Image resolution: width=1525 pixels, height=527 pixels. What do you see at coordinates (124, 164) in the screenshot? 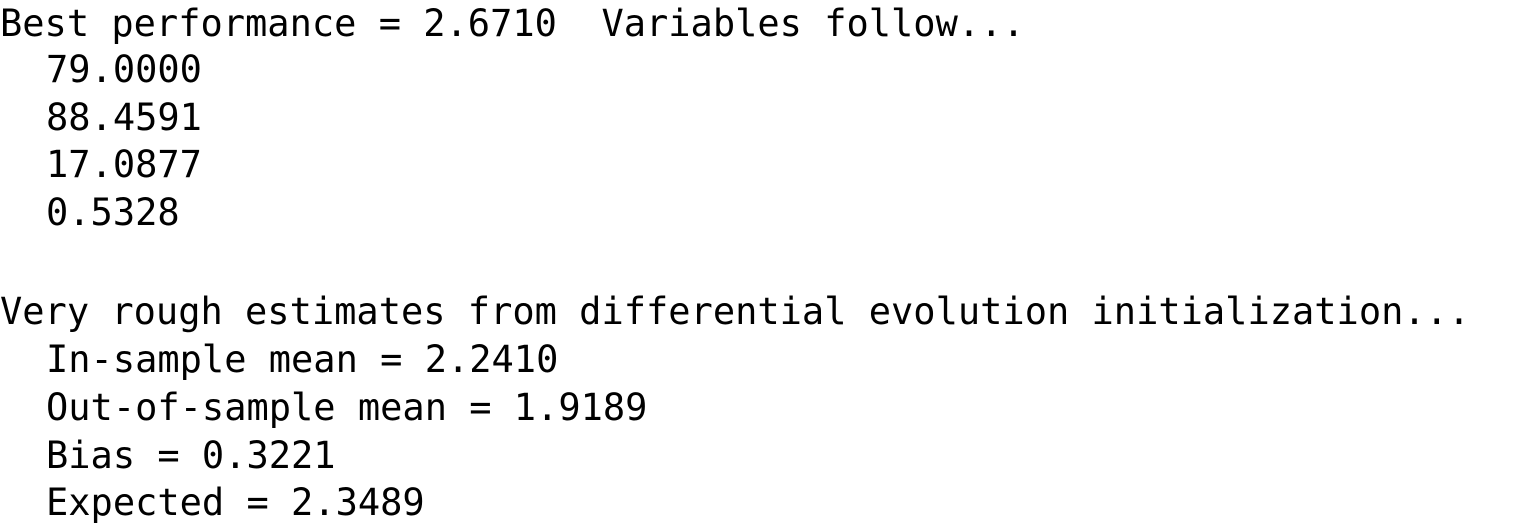
I see `variable-value: 17.0877` at bounding box center [124, 164].